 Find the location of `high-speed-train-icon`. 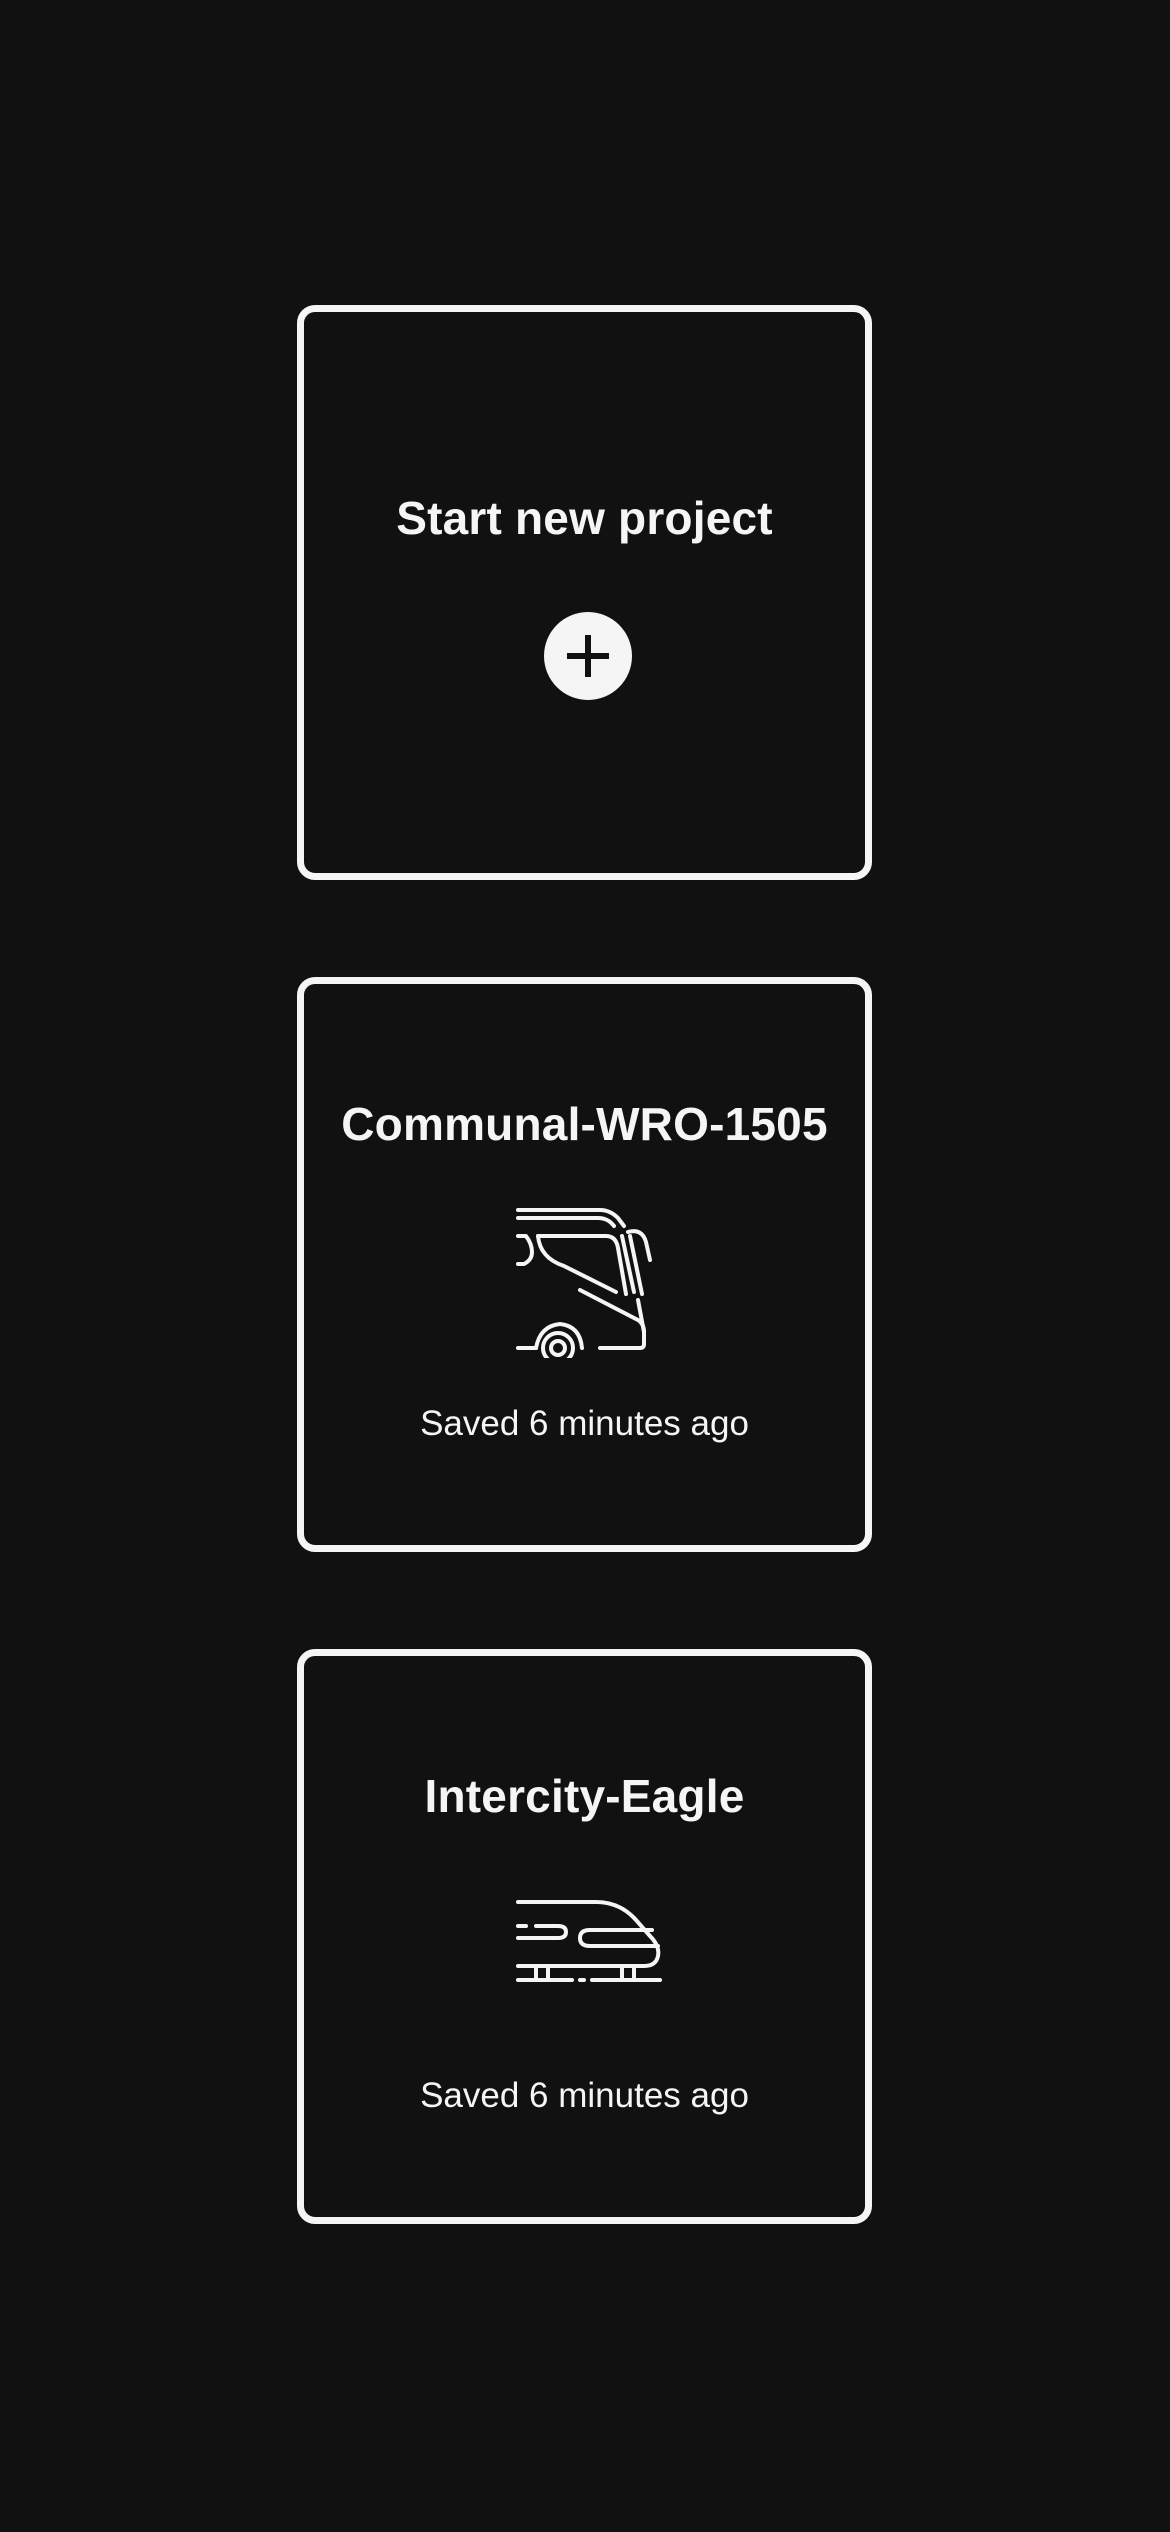

high-speed-train-icon is located at coordinates (589, 1941).